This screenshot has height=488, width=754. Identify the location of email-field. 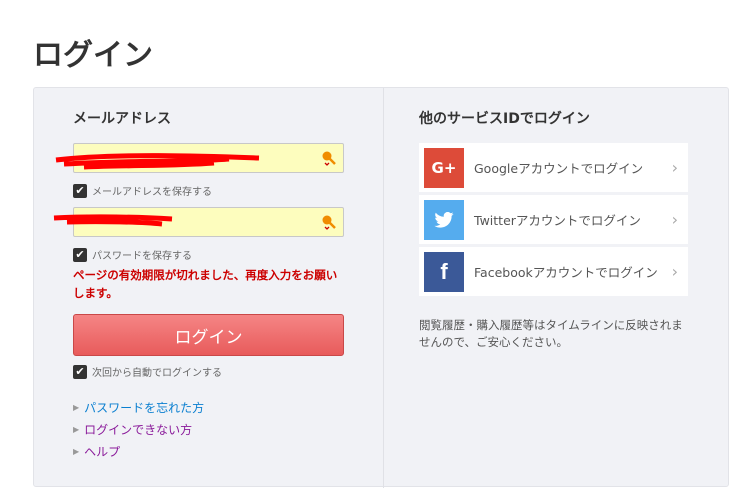
(208, 158).